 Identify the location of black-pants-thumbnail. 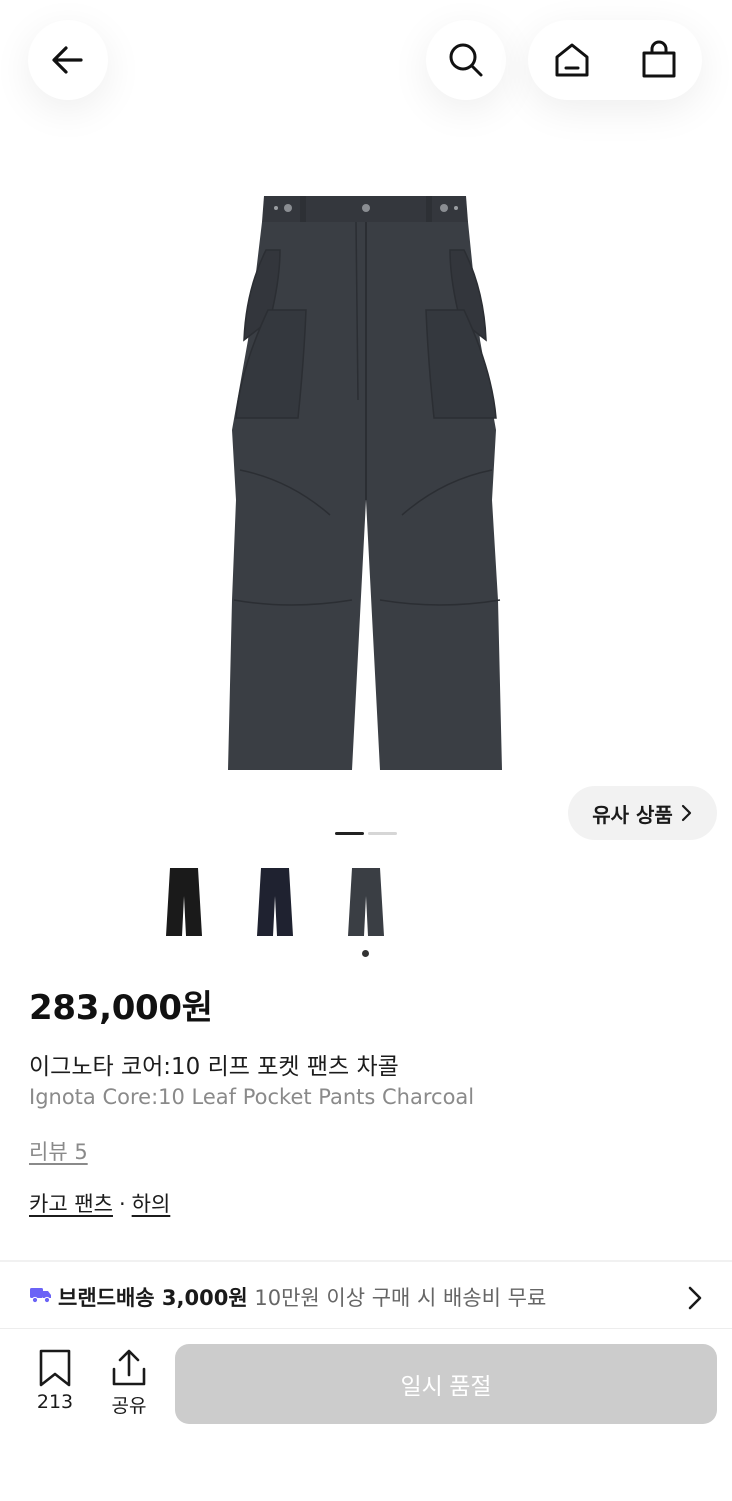
(184, 902).